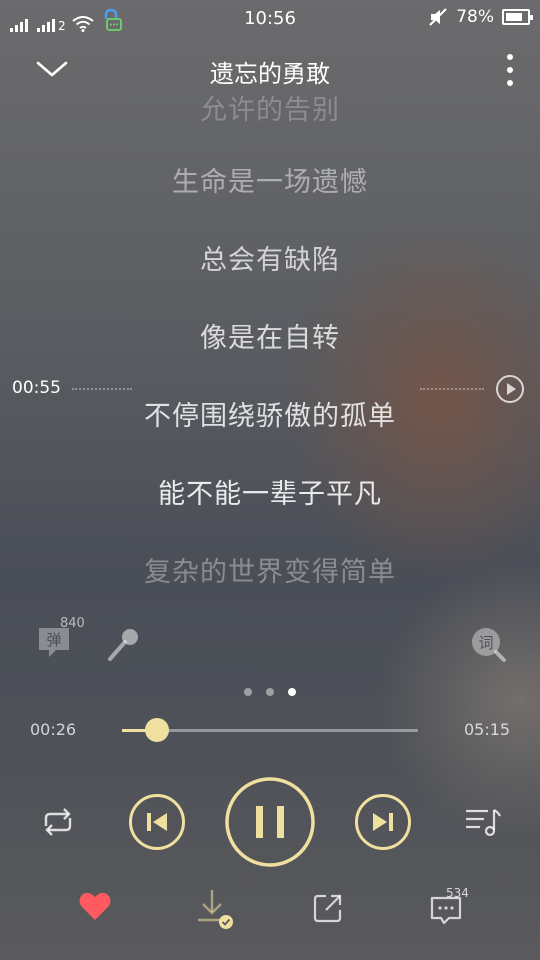  I want to click on player-header: 遗忘的勇敢, so click(270, 69).